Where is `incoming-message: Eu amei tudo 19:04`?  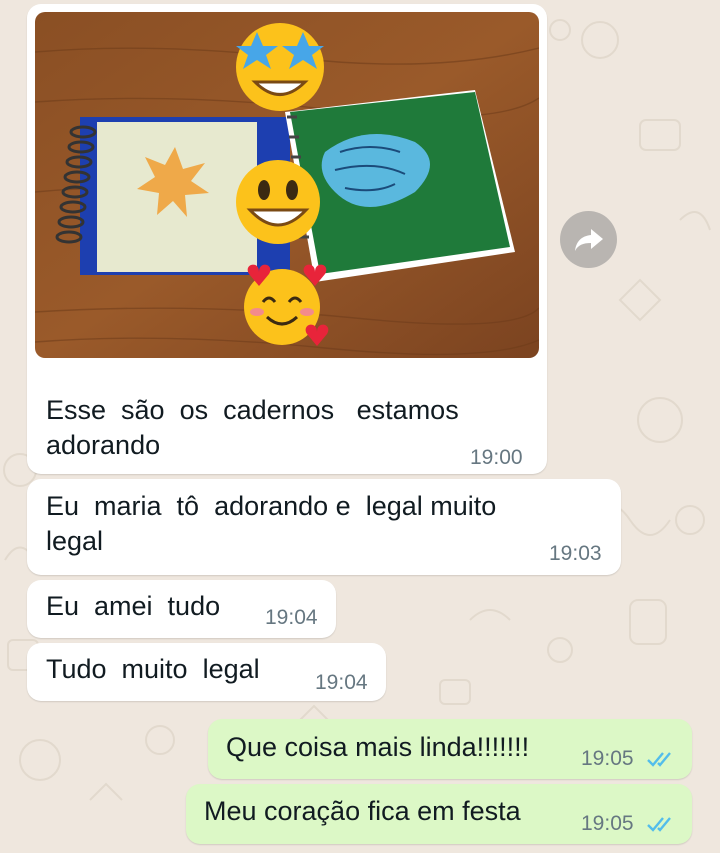
incoming-message: Eu amei tudo 19:04 is located at coordinates (181, 609).